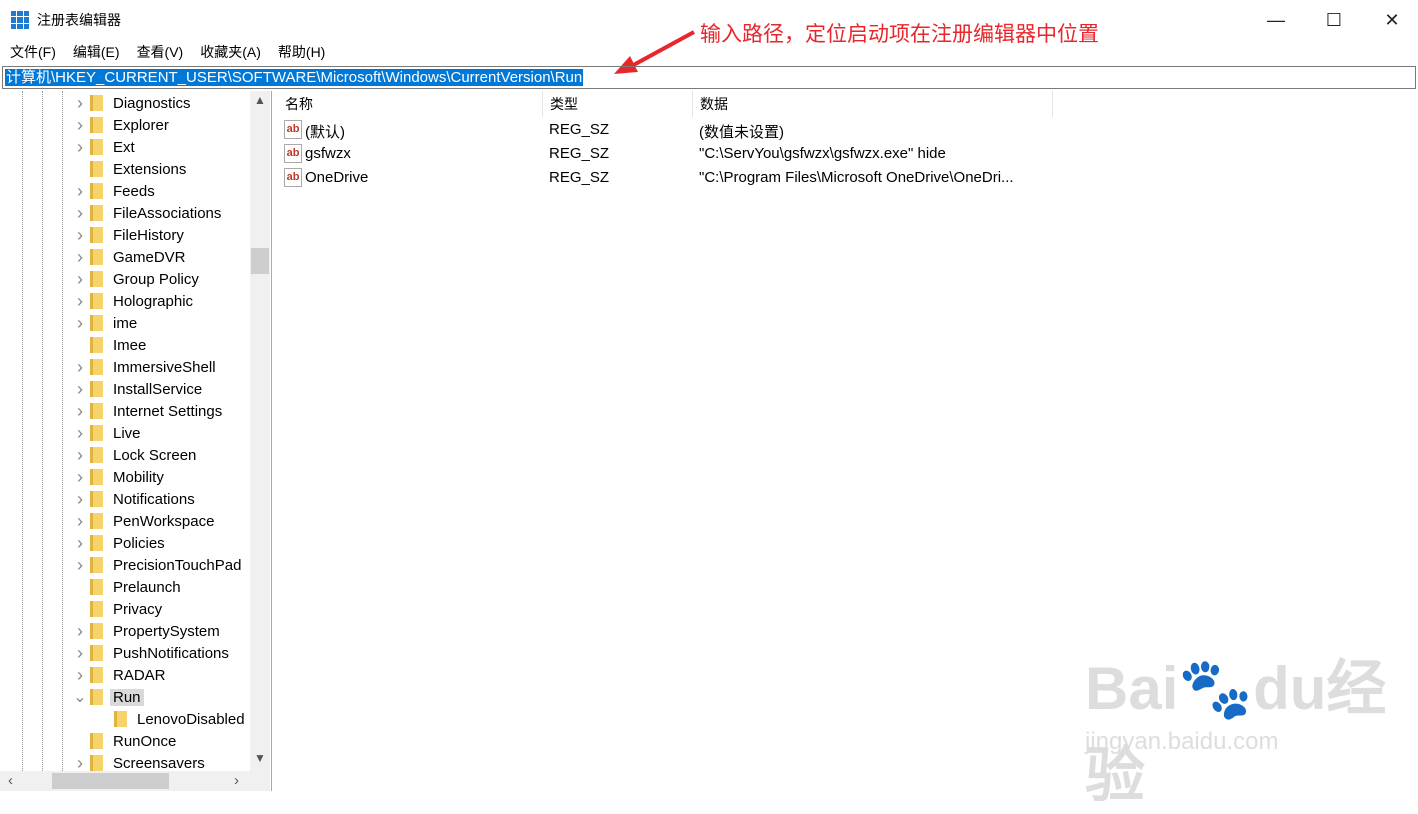 The height and width of the screenshot is (814, 1418). I want to click on column-type: 类型, so click(618, 104).